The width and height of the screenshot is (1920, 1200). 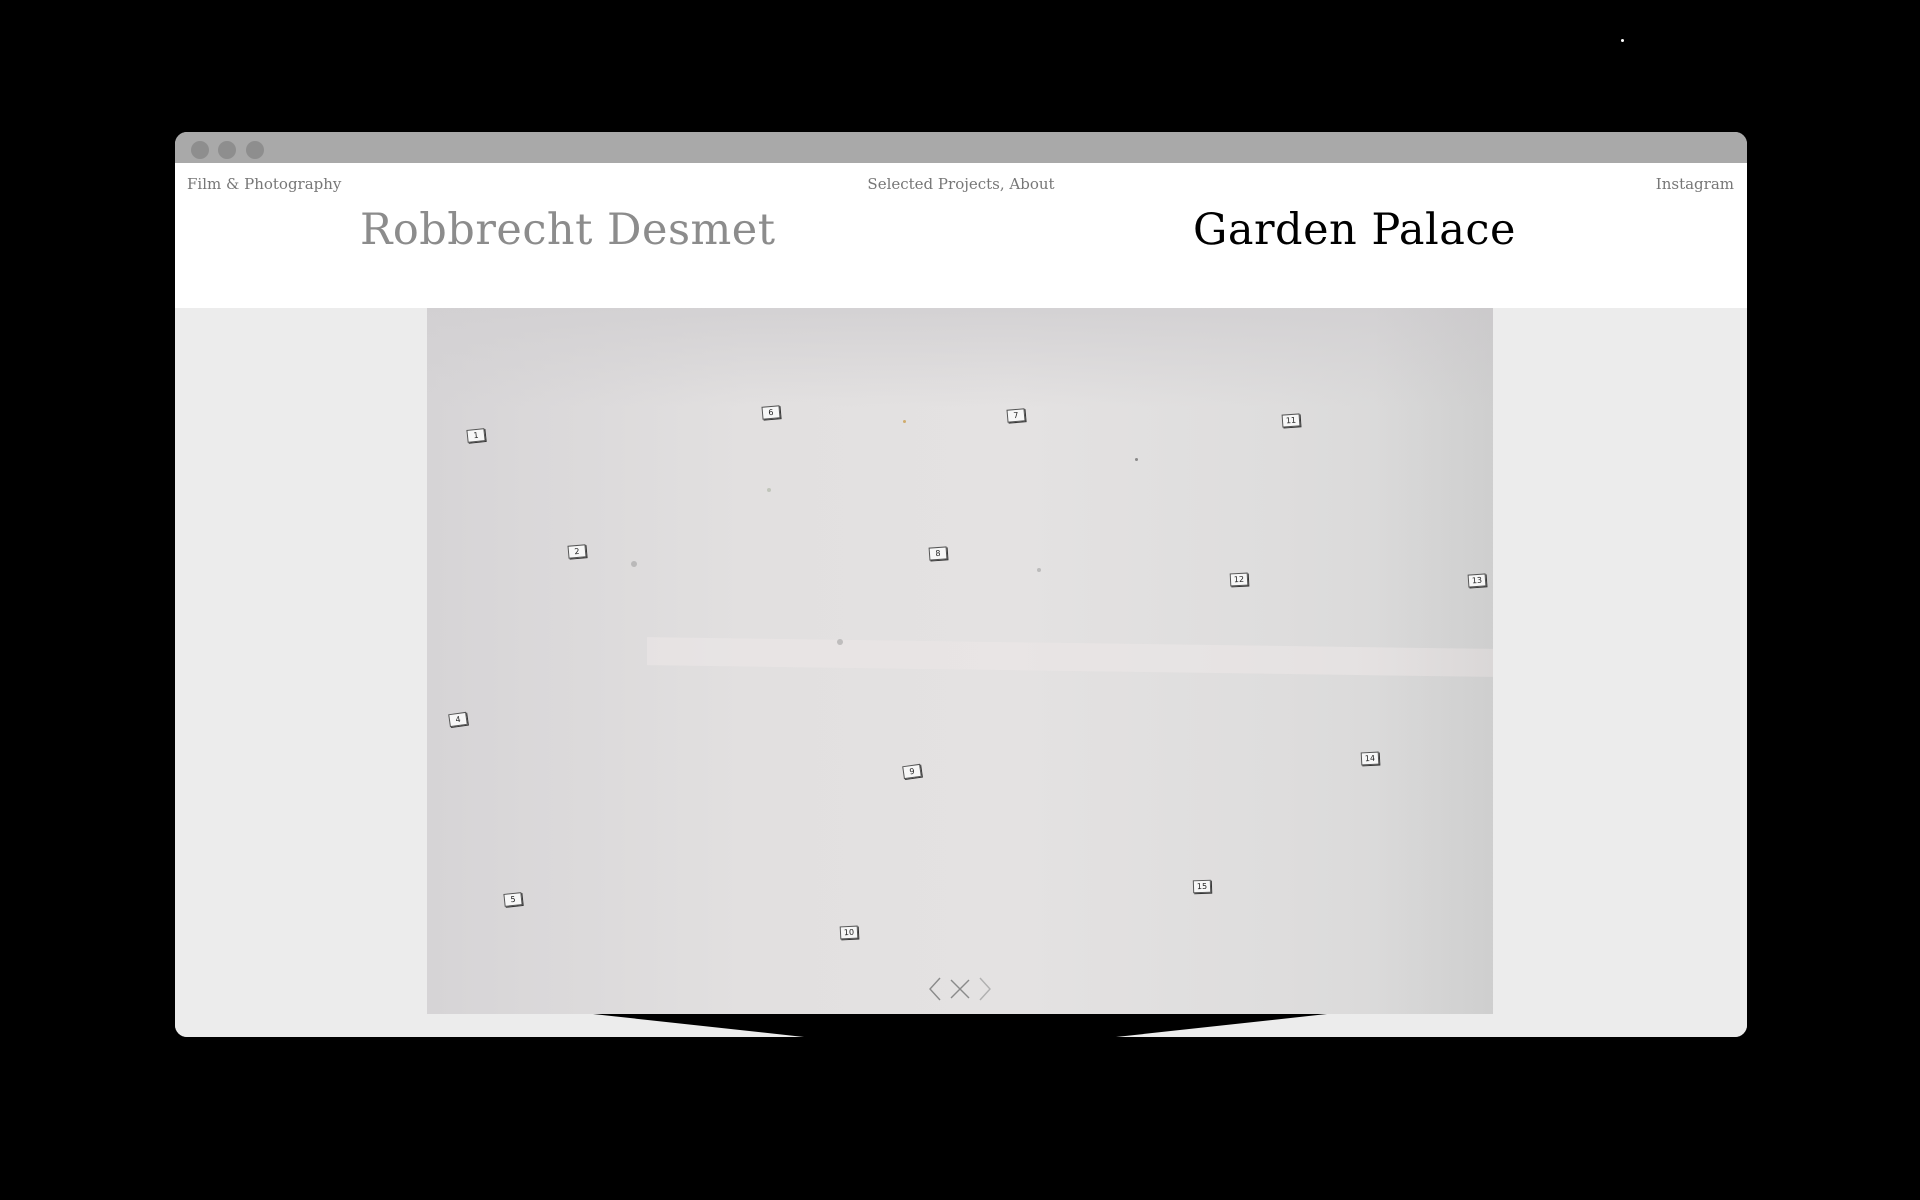 I want to click on window-titlebar, so click(x=961, y=147).